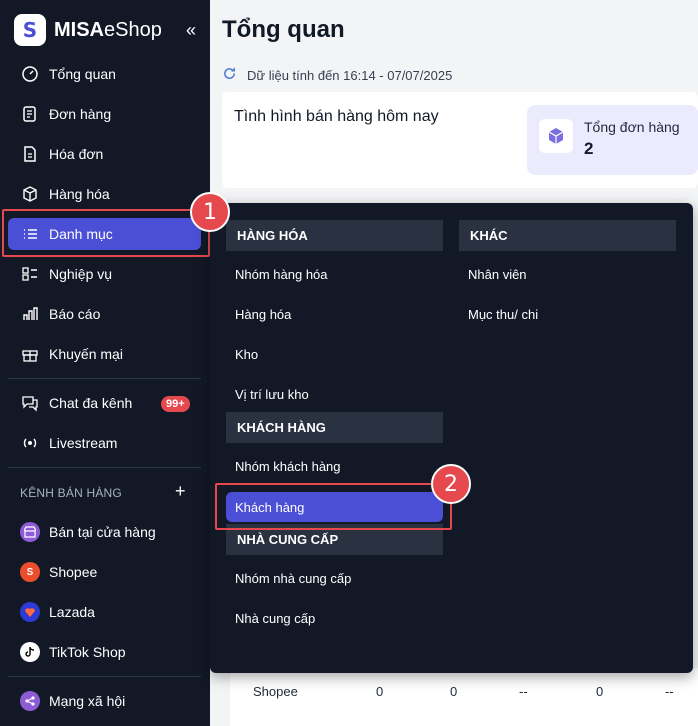 Image resolution: width=698 pixels, height=726 pixels. Describe the element at coordinates (86, 354) in the screenshot. I see `sidebar-item-label: Khuyến mại` at that location.